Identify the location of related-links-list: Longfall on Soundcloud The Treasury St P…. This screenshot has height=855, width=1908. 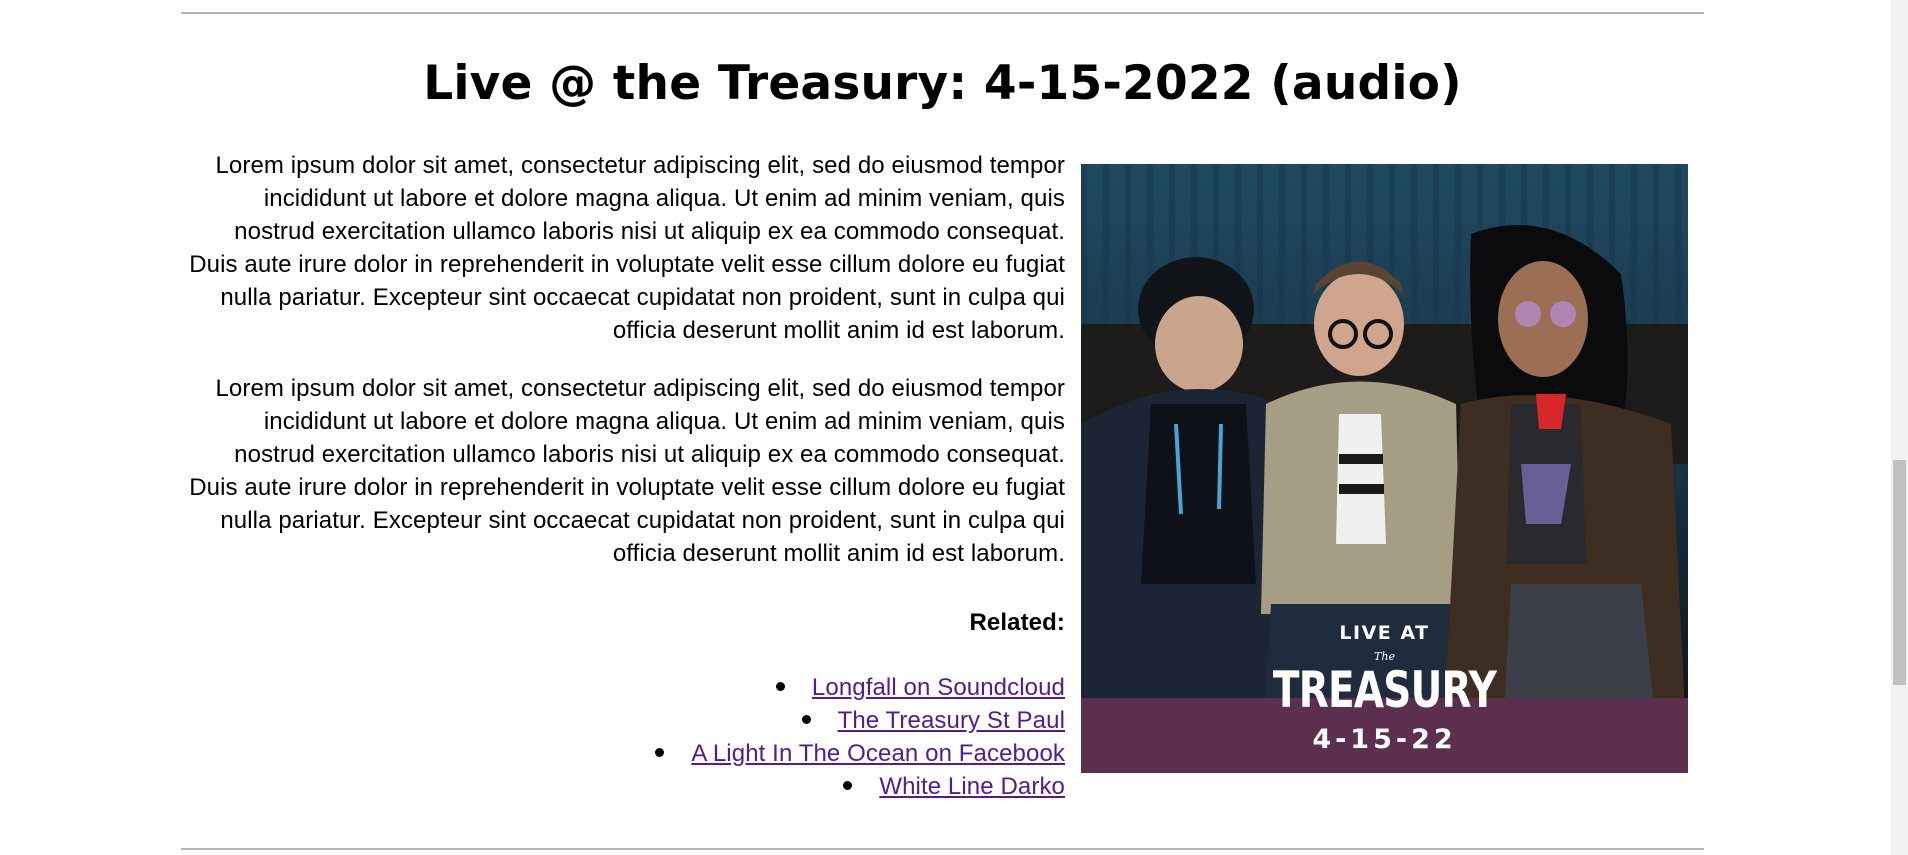
(623, 737).